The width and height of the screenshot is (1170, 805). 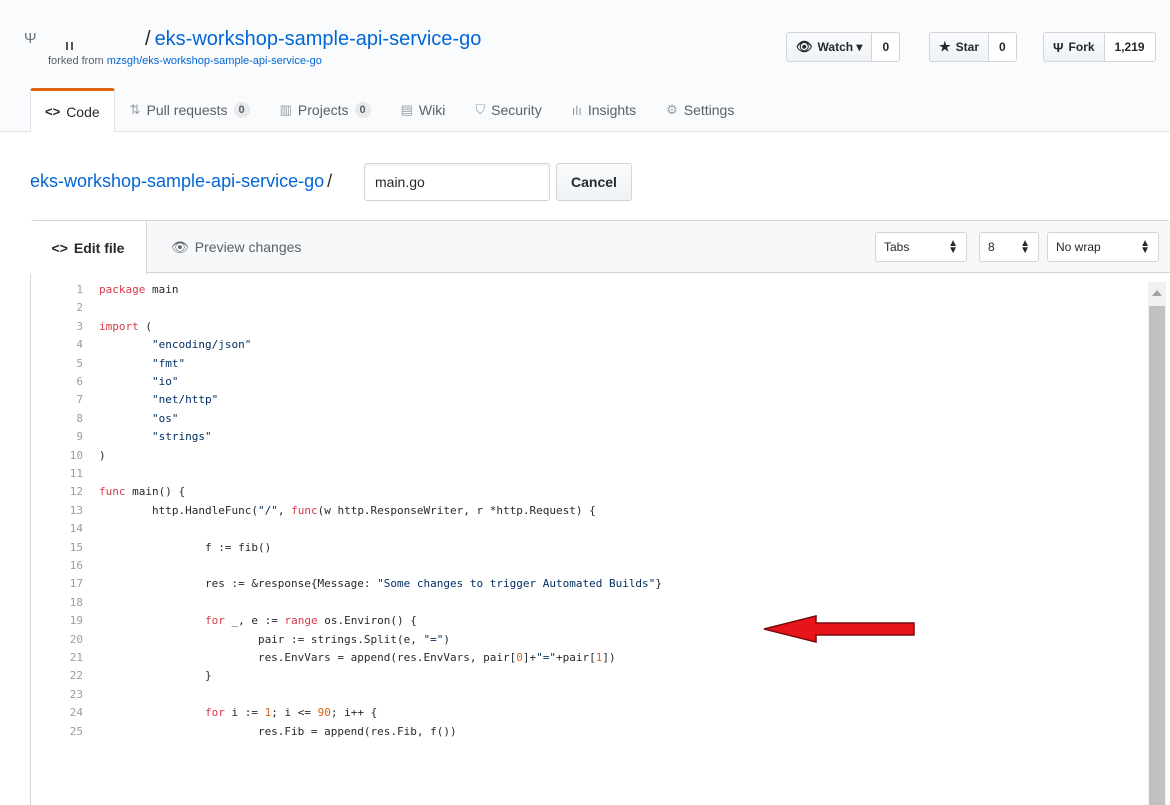 I want to click on code-text: package main, so click(x=138, y=290).